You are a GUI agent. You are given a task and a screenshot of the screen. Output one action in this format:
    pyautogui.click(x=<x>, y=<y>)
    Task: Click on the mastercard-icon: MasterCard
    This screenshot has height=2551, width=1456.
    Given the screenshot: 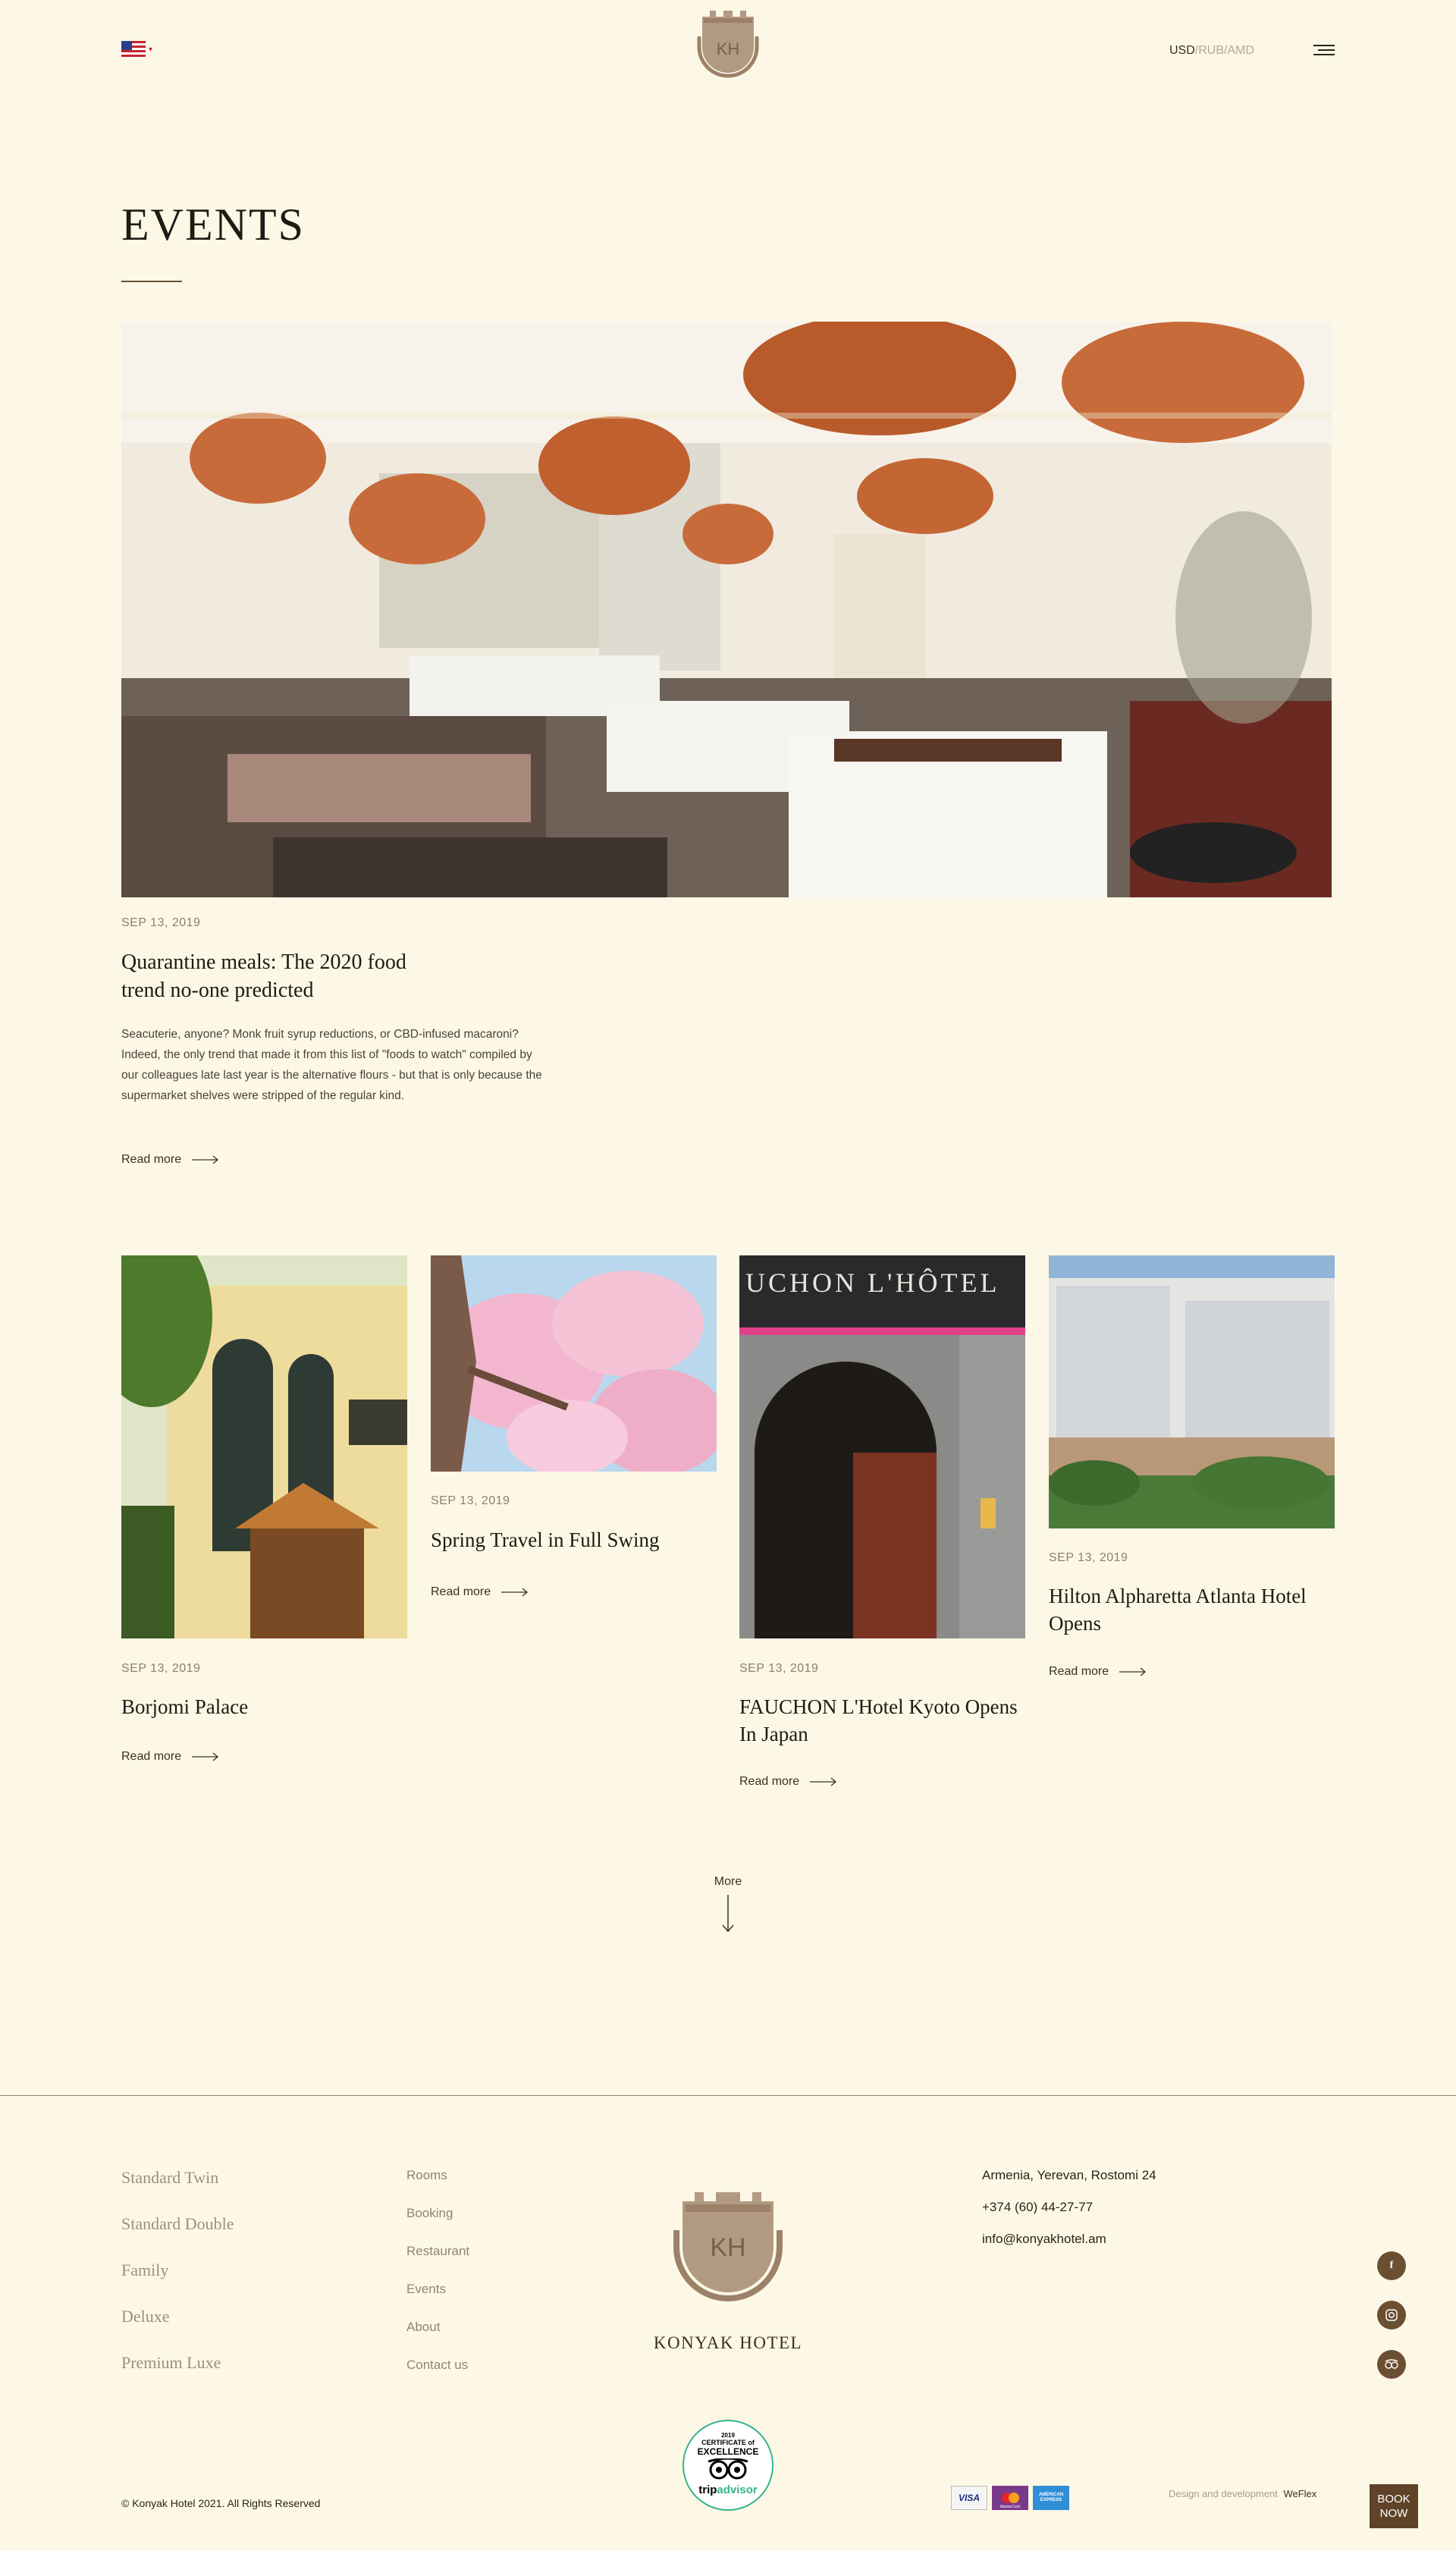 What is the action you would take?
    pyautogui.click(x=1010, y=2498)
    